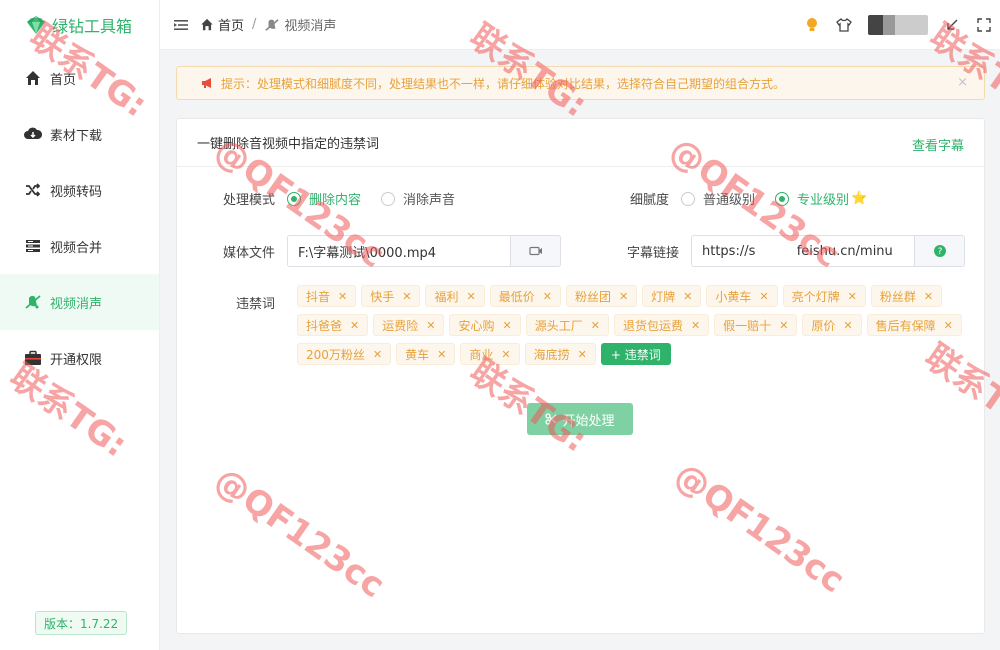 The image size is (1000, 650). I want to click on banned-tag: 抖音 ✕, so click(327, 296).